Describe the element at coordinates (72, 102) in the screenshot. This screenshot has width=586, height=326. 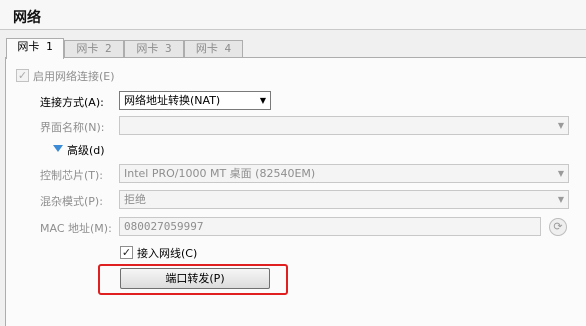
I see `attached-to-label: 连接方式(A):` at that location.